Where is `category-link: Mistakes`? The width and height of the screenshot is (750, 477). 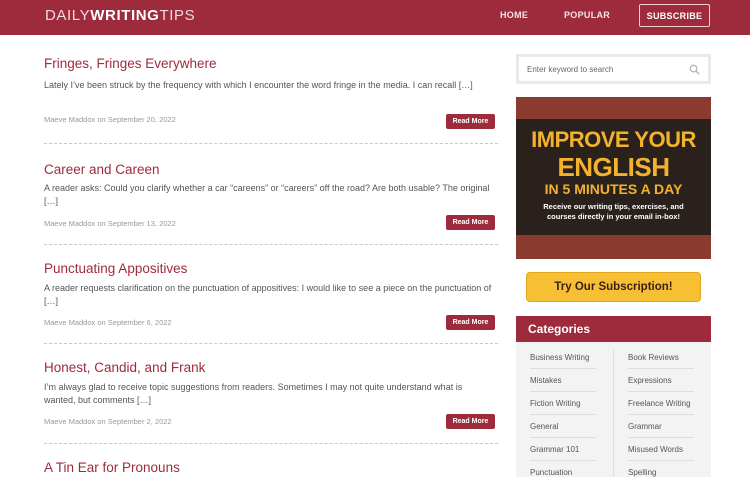 category-link: Mistakes is located at coordinates (563, 380).